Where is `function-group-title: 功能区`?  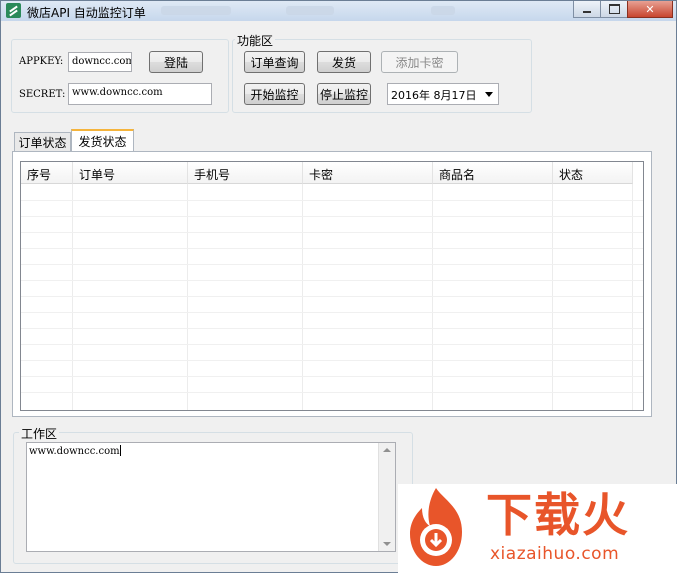 function-group-title: 功能区 is located at coordinates (255, 40).